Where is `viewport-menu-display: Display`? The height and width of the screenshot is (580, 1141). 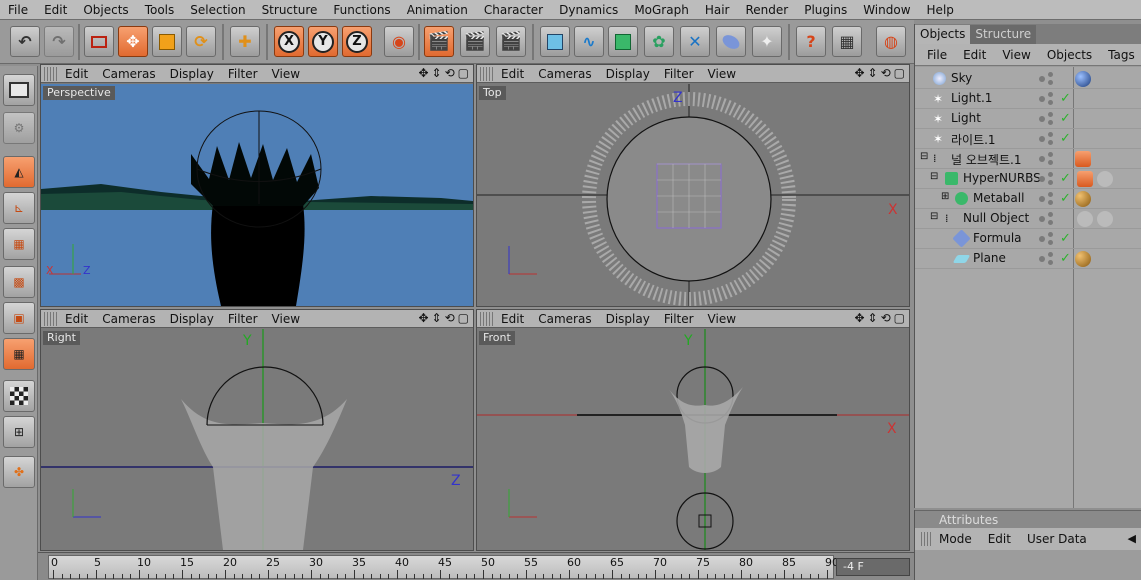
viewport-menu-display: Display is located at coordinates (628, 319).